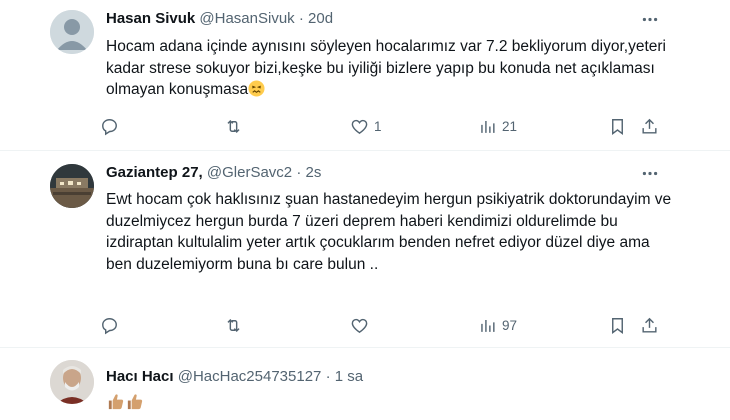 This screenshot has height=420, width=730. What do you see at coordinates (386, 405) in the screenshot?
I see `tweet-text` at bounding box center [386, 405].